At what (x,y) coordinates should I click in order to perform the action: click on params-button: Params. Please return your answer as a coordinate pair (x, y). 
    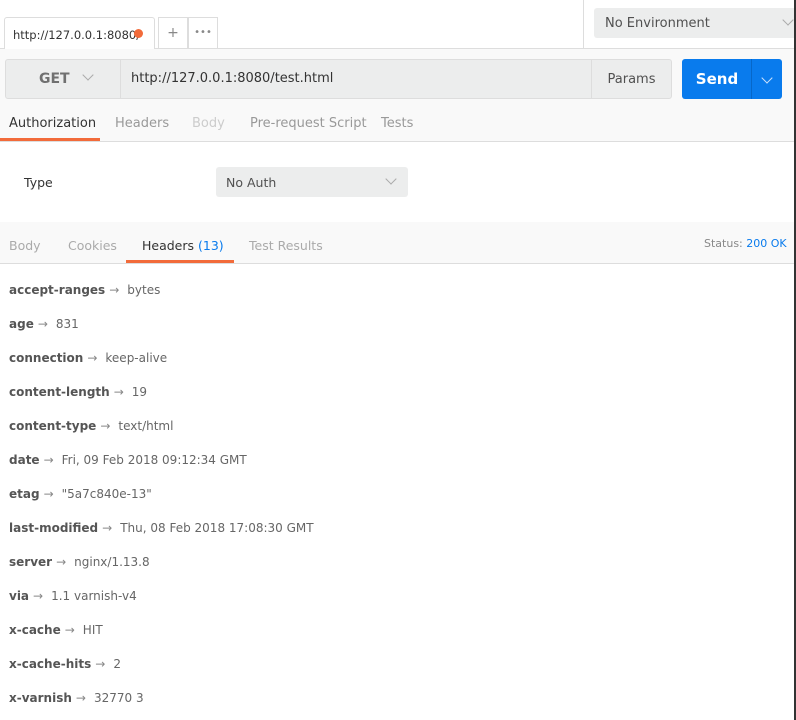
    Looking at the image, I should click on (631, 79).